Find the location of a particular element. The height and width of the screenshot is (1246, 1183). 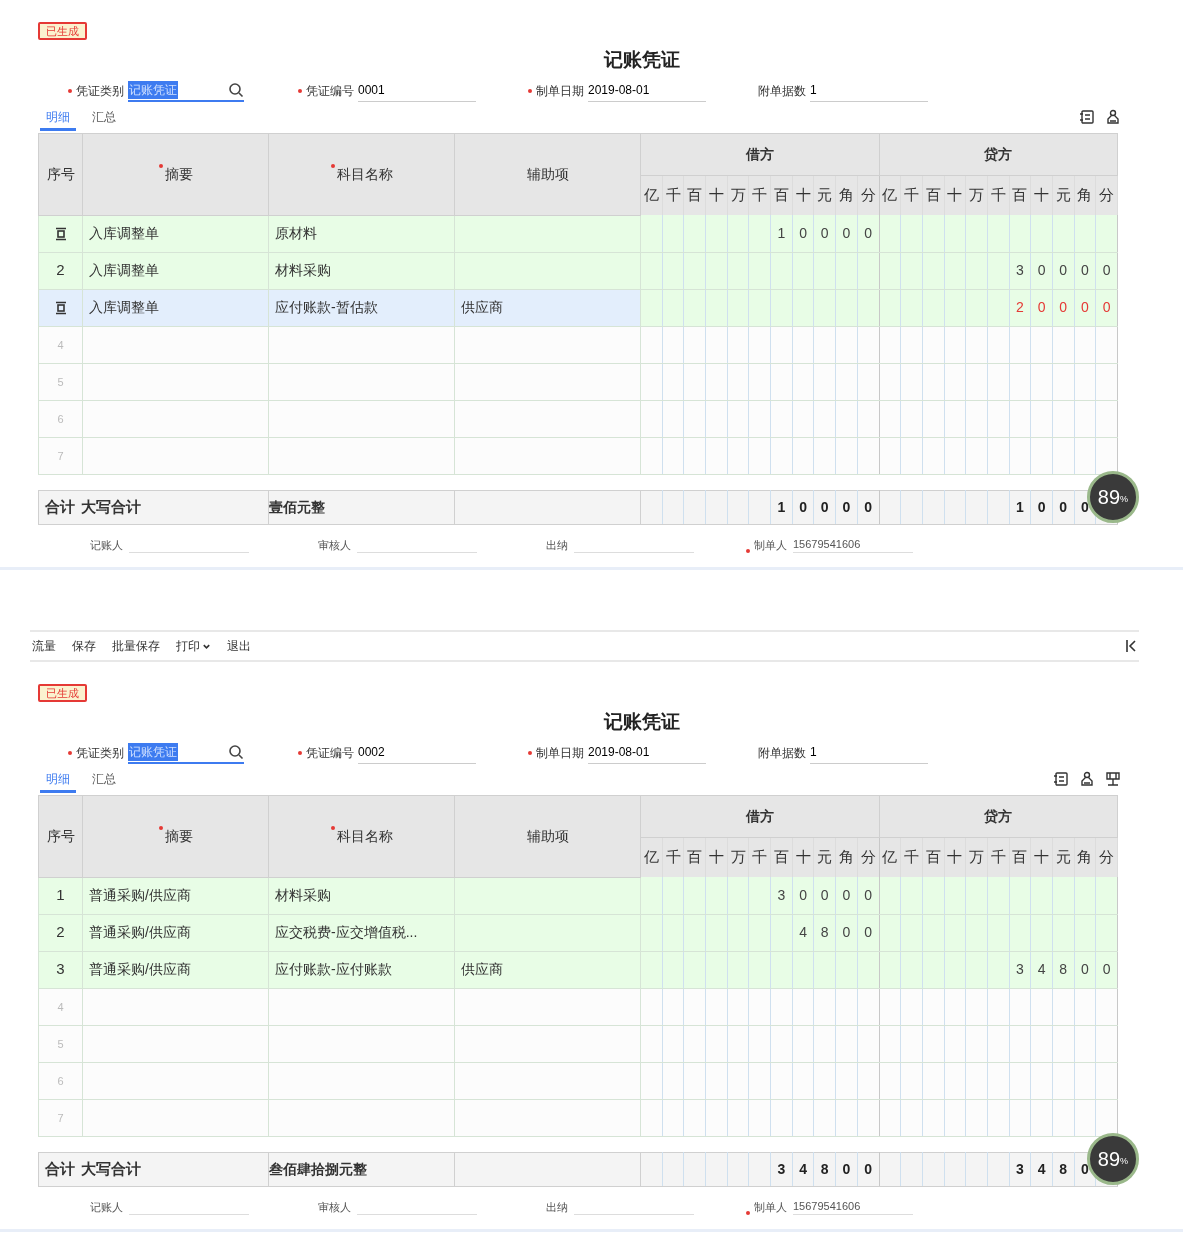

amount-digit: 2 is located at coordinates (1020, 307).